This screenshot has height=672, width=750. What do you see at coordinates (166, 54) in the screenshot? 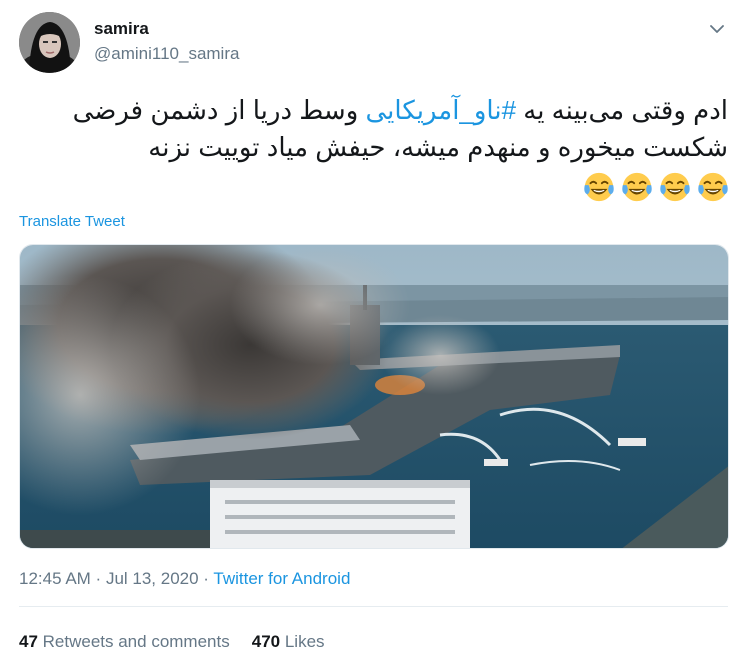
I see `user-handle: @amini110_samira` at bounding box center [166, 54].